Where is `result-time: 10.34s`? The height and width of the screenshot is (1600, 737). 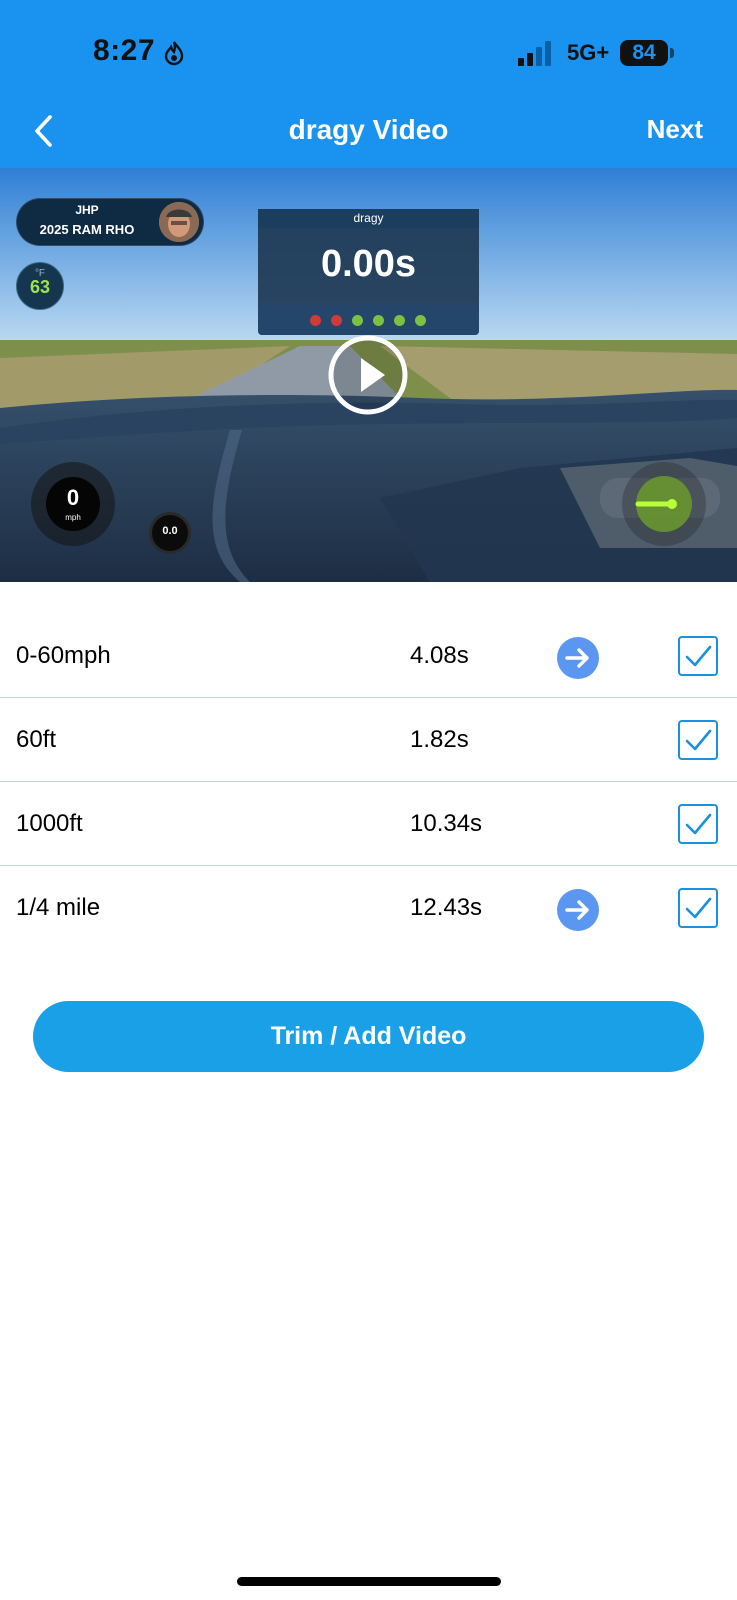 result-time: 10.34s is located at coordinates (446, 823).